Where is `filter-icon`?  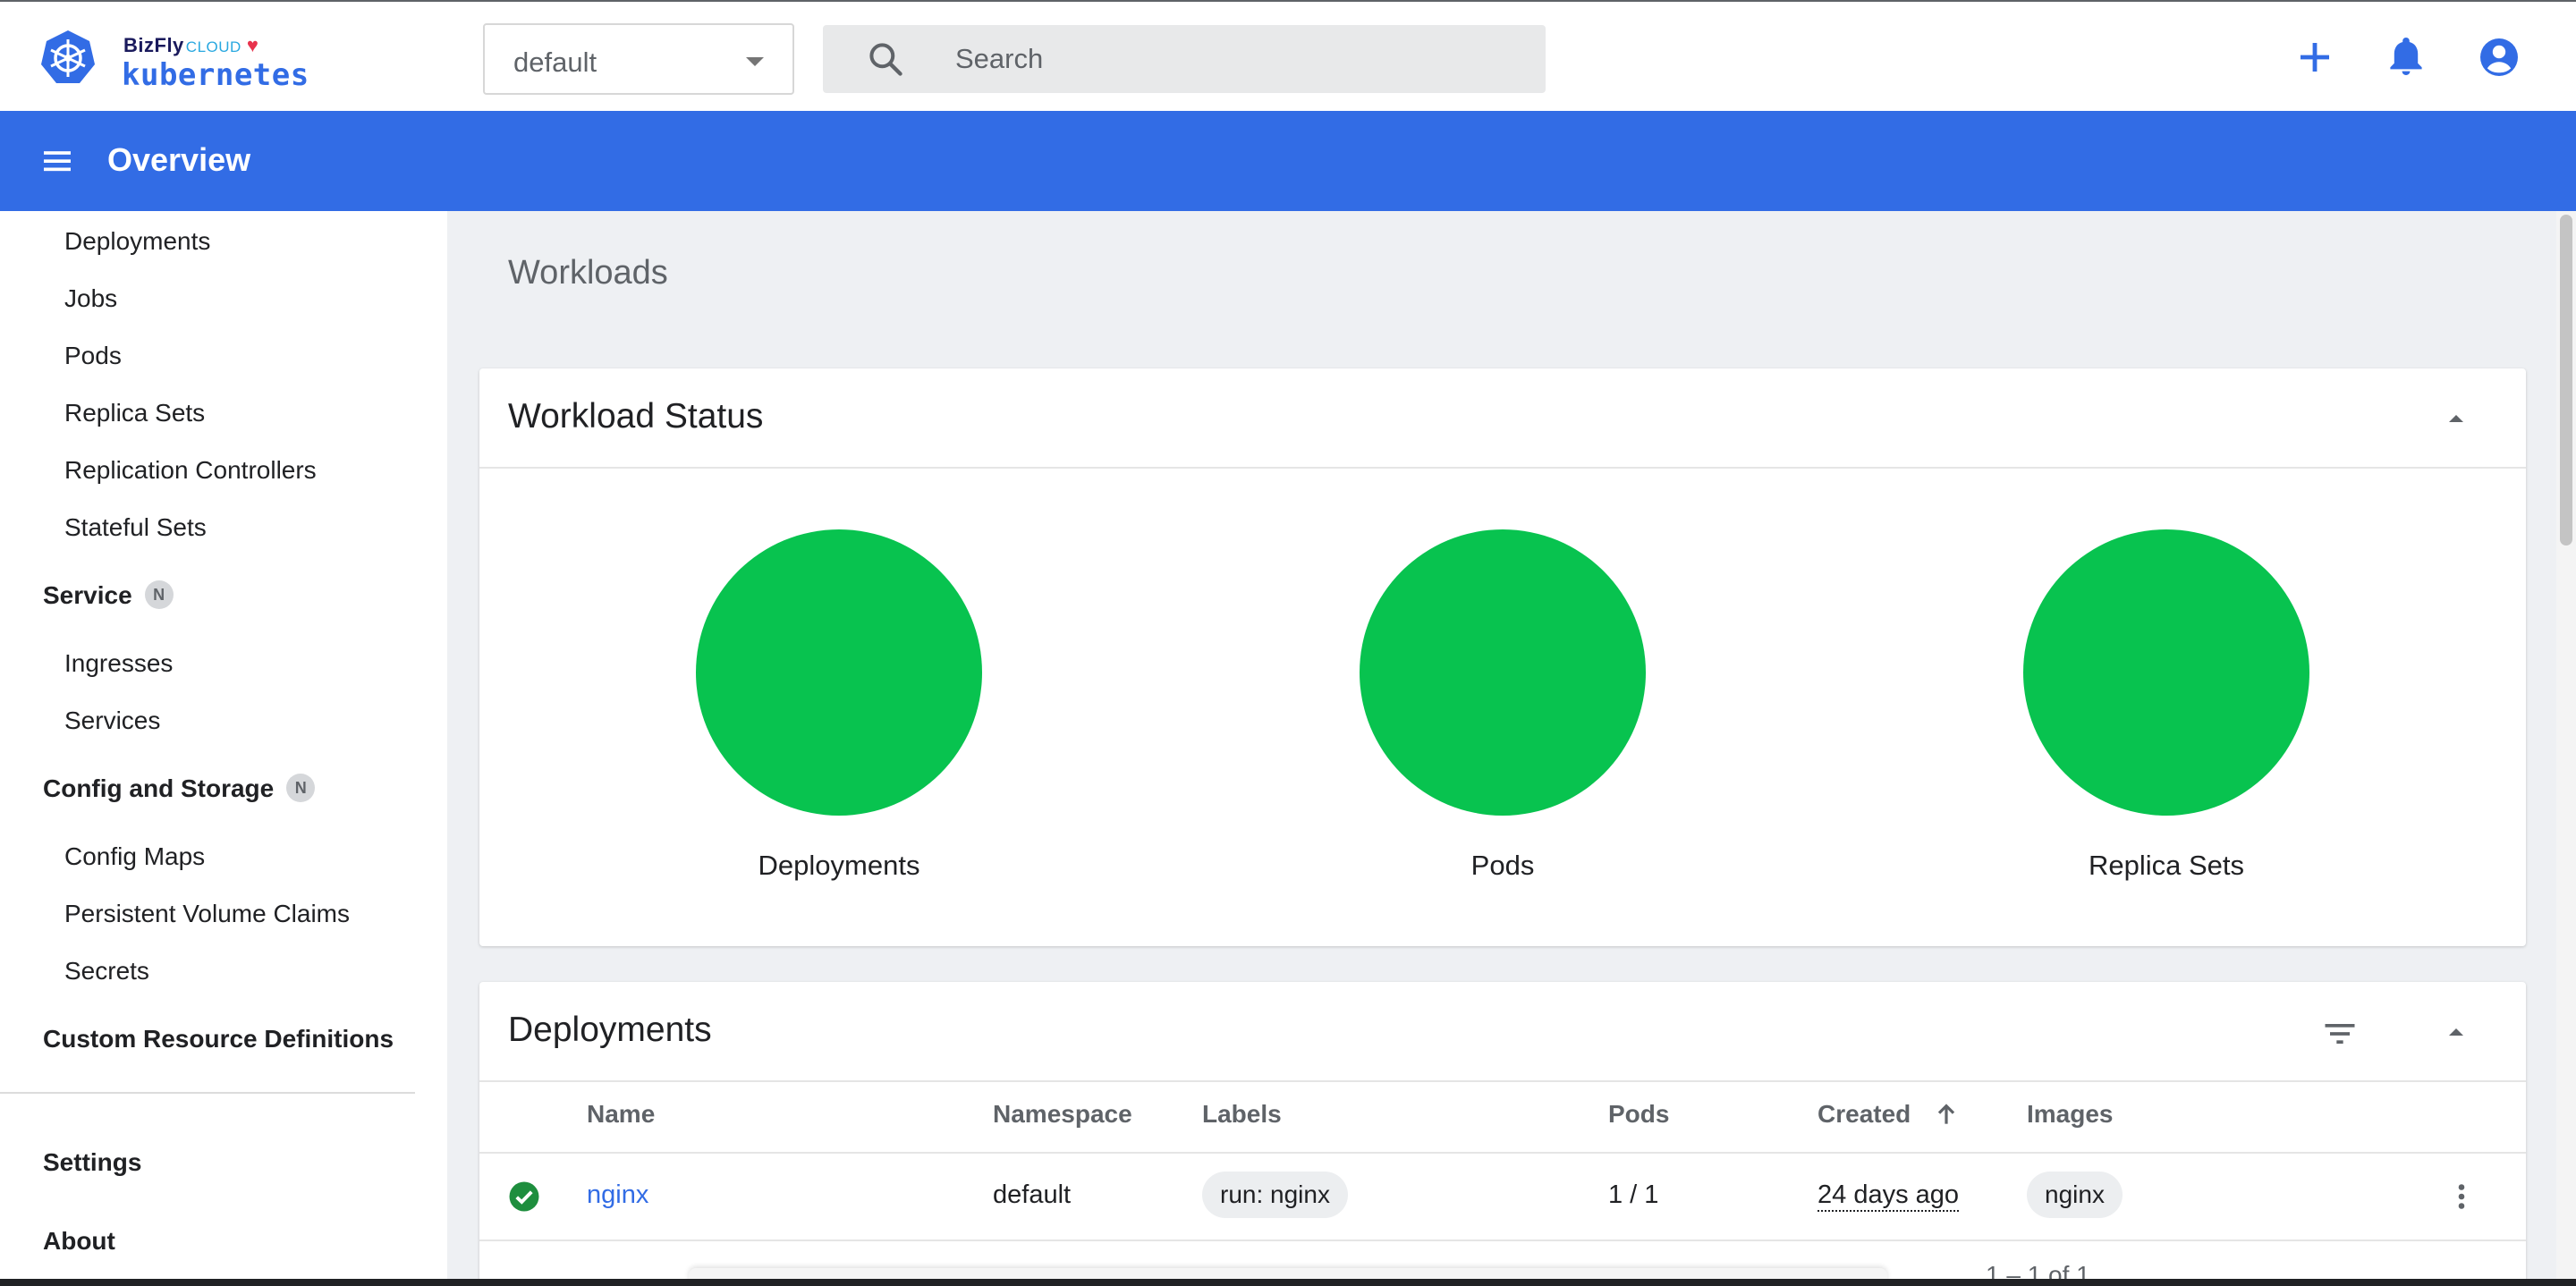
filter-icon is located at coordinates (2340, 1033).